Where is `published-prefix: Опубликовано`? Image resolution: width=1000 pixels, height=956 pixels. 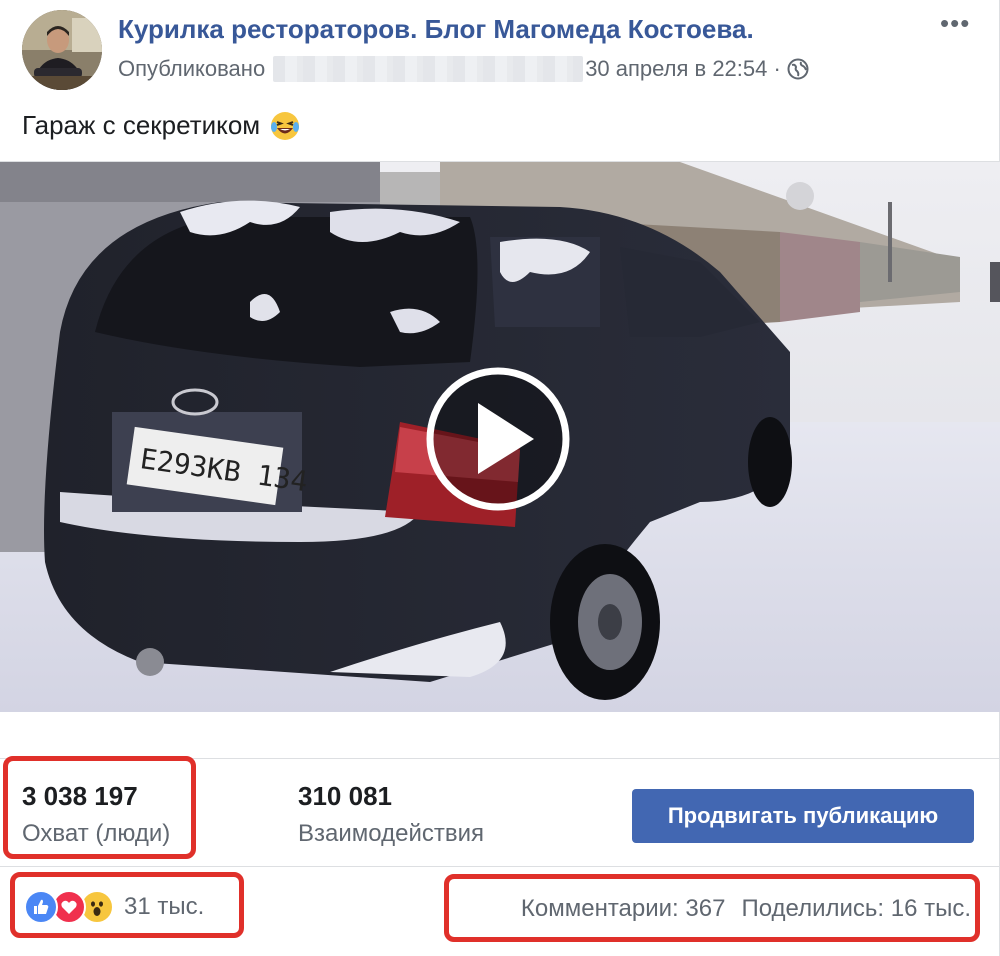
published-prefix: Опубликовано is located at coordinates (192, 68).